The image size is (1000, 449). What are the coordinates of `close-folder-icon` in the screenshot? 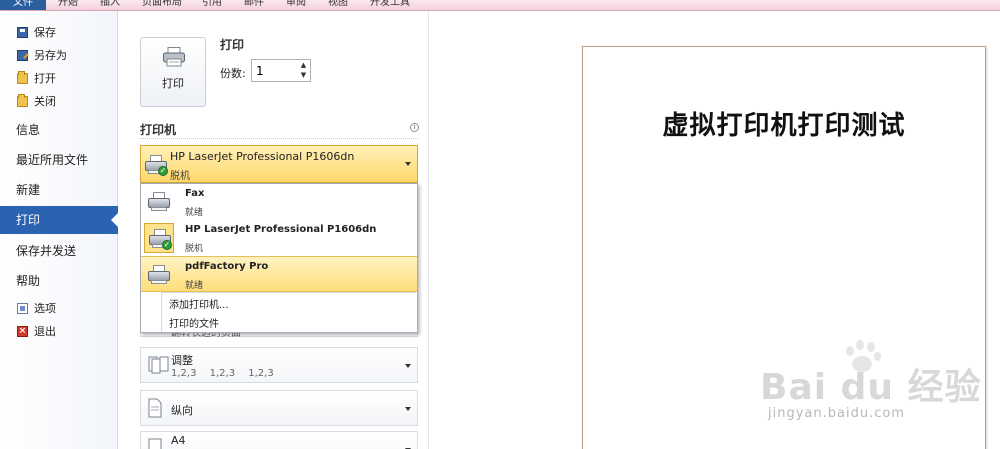 It's located at (22, 100).